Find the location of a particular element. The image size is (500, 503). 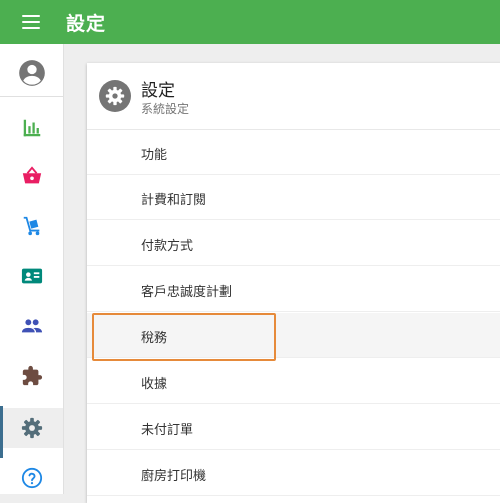

sidebar-item-customers is located at coordinates (31, 276).